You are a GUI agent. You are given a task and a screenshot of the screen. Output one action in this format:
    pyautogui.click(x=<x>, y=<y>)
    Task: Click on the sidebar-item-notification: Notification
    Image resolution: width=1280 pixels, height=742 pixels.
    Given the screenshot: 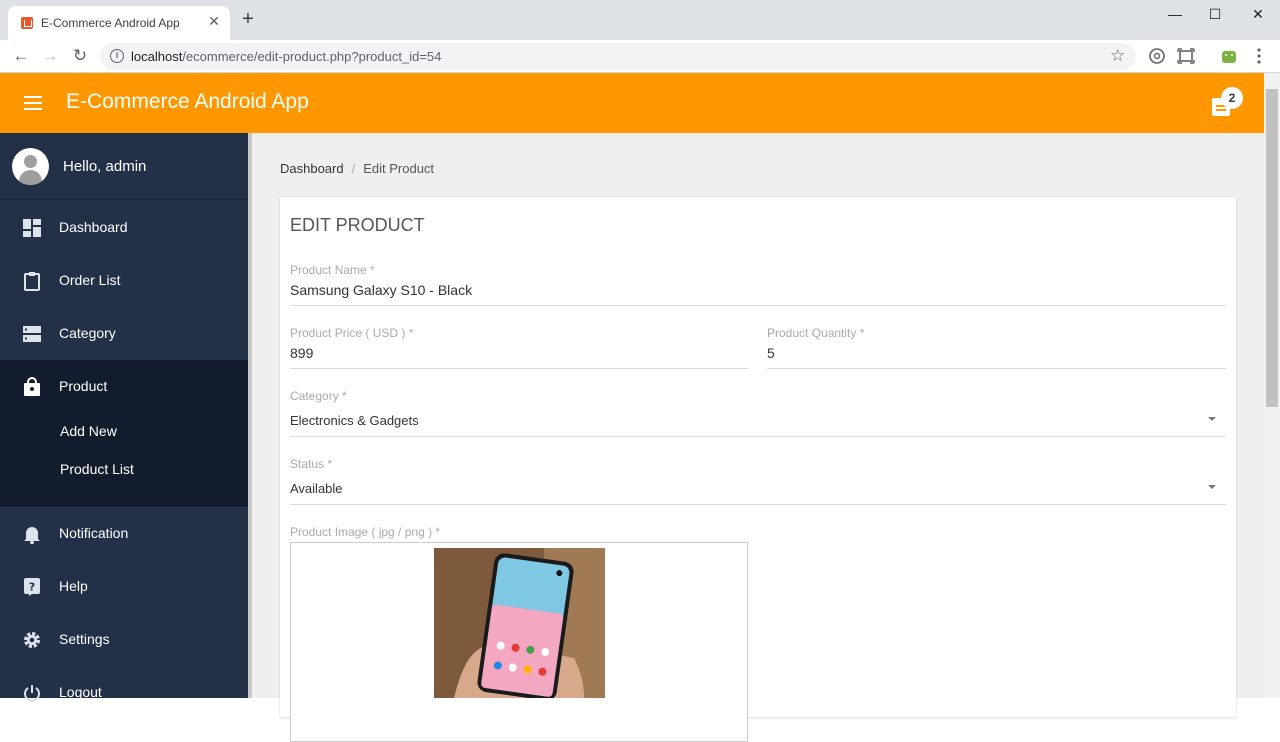 What is the action you would take?
    pyautogui.click(x=124, y=533)
    